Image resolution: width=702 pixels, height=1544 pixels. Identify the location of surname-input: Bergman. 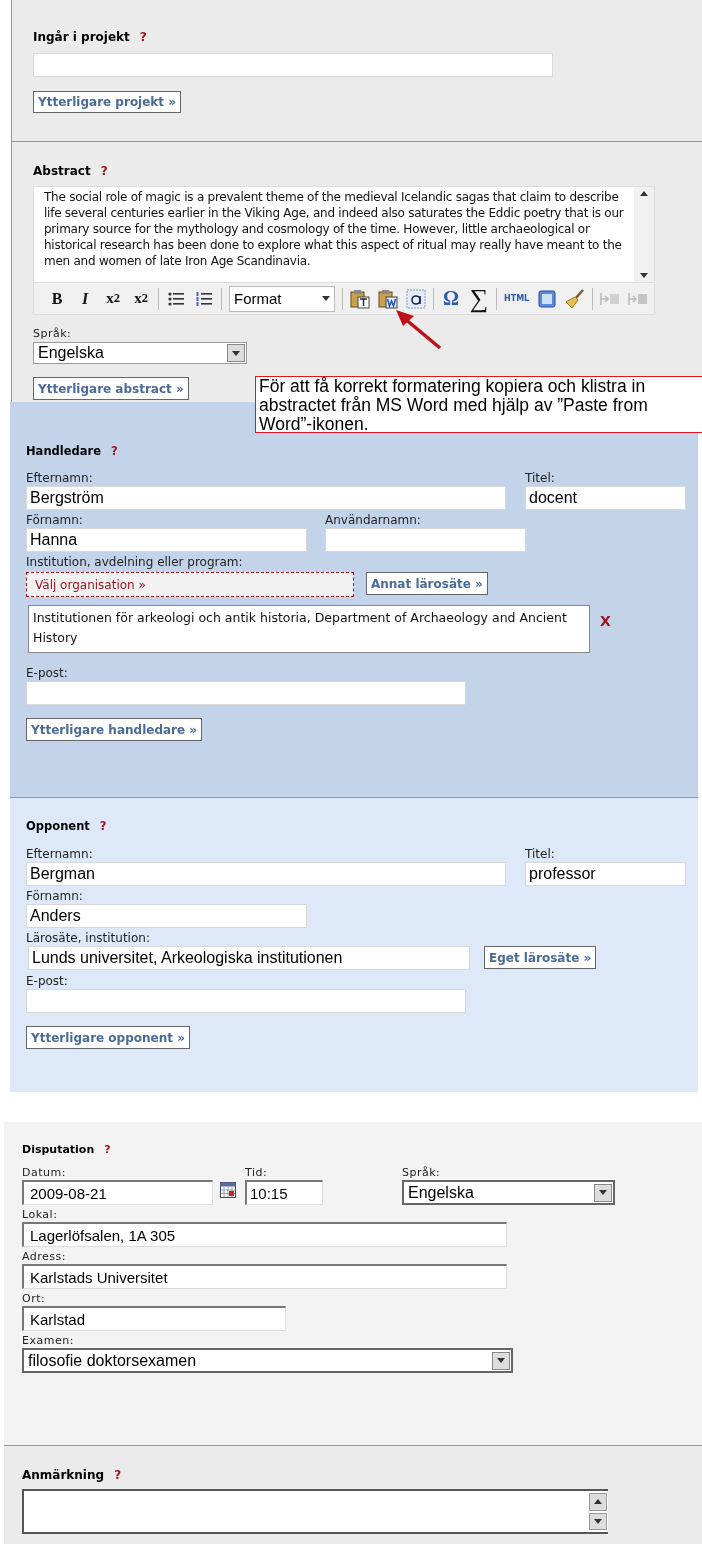
(266, 874).